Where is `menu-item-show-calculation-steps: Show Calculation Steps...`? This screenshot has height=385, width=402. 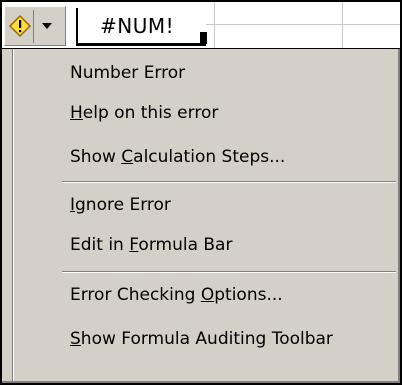 menu-item-show-calculation-steps: Show Calculation Steps... is located at coordinates (230, 157).